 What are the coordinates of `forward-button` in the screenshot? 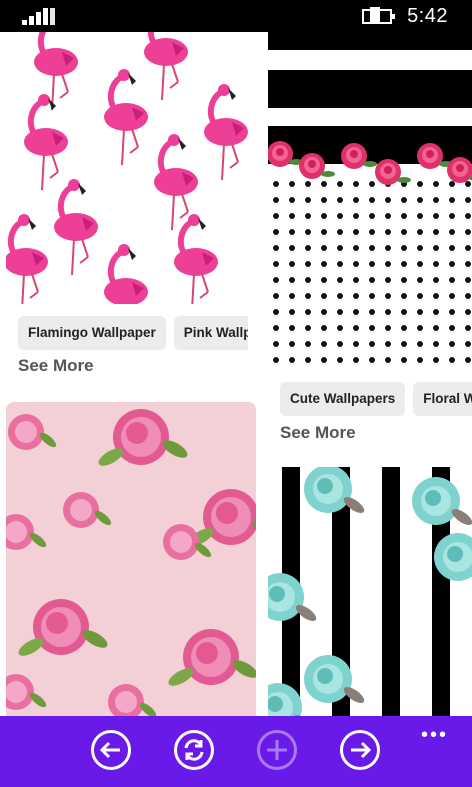 It's located at (360, 750).